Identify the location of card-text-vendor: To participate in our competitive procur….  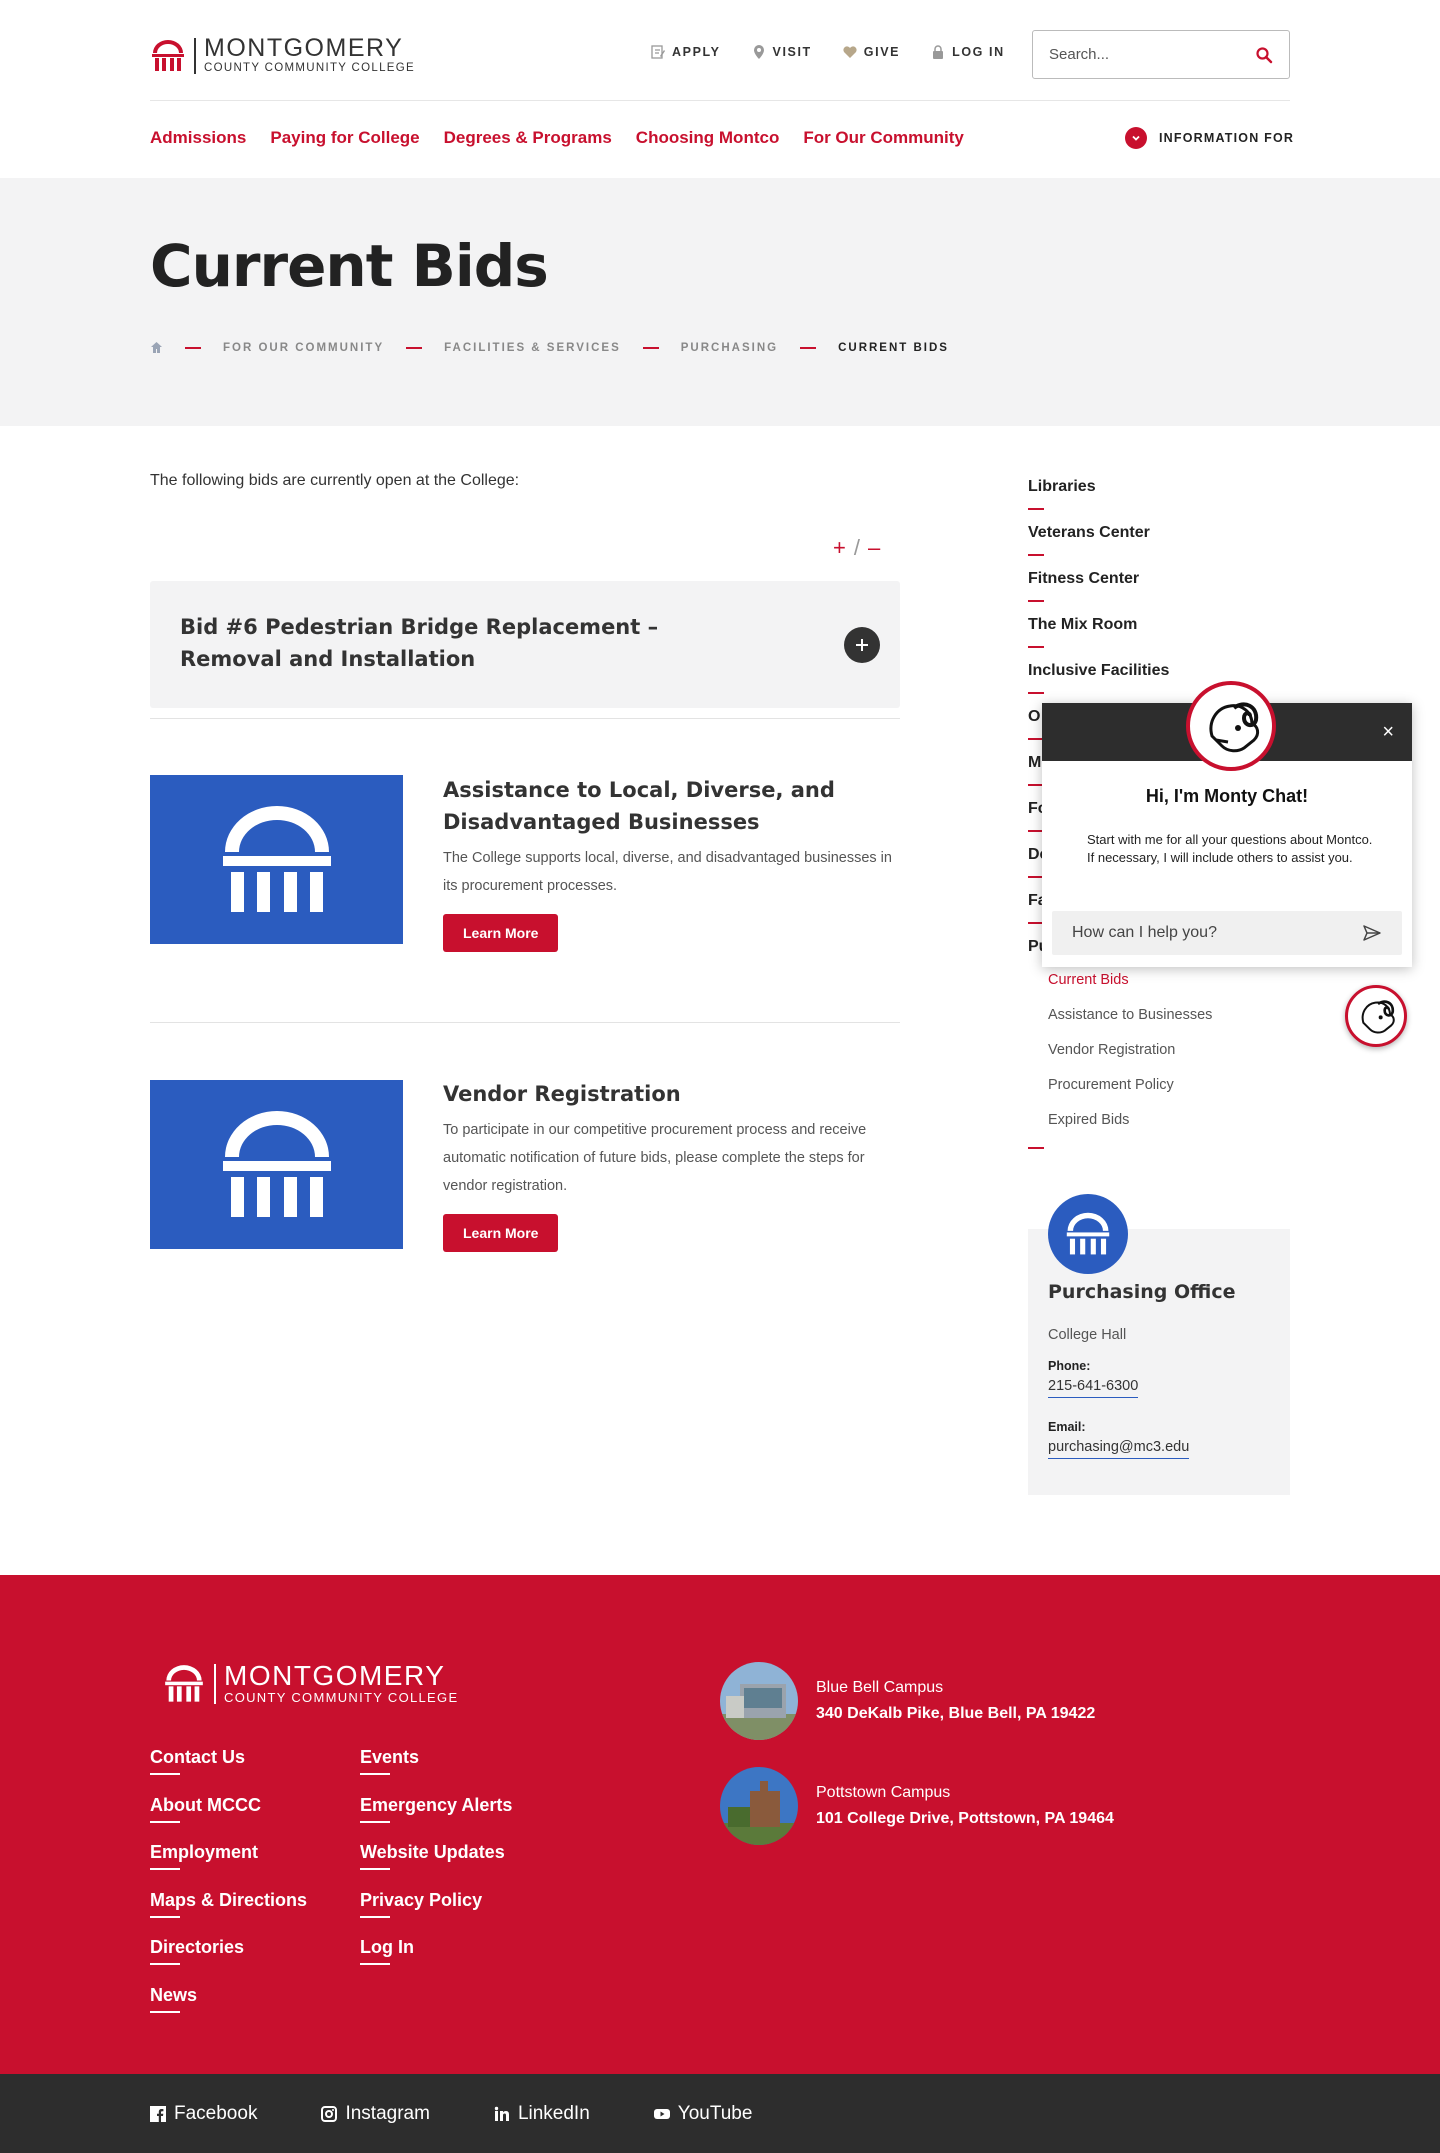
(655, 1158).